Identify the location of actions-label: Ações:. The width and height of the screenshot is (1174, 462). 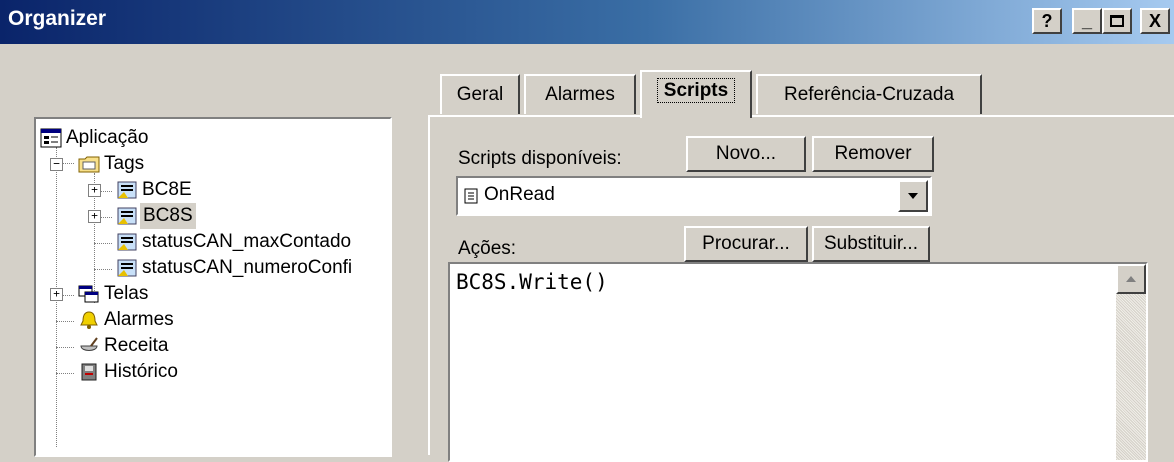
(487, 248).